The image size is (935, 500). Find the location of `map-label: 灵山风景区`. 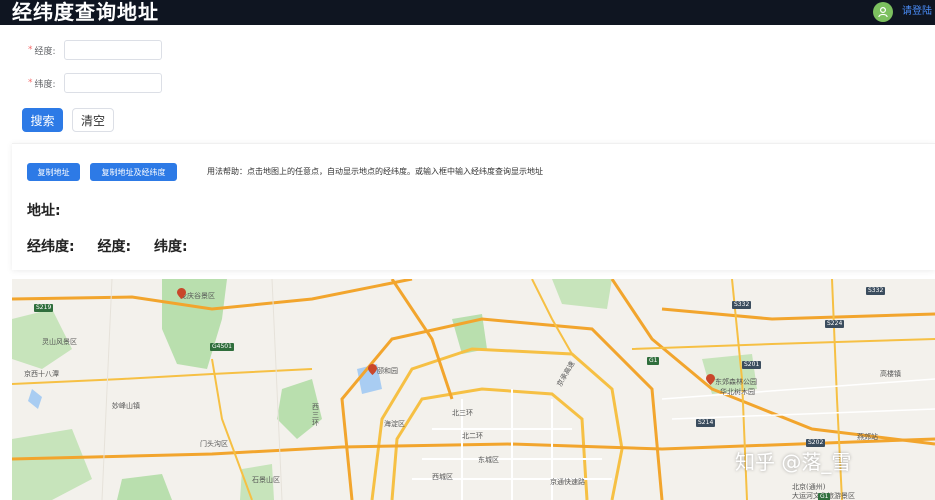

map-label: 灵山风景区 is located at coordinates (59, 342).